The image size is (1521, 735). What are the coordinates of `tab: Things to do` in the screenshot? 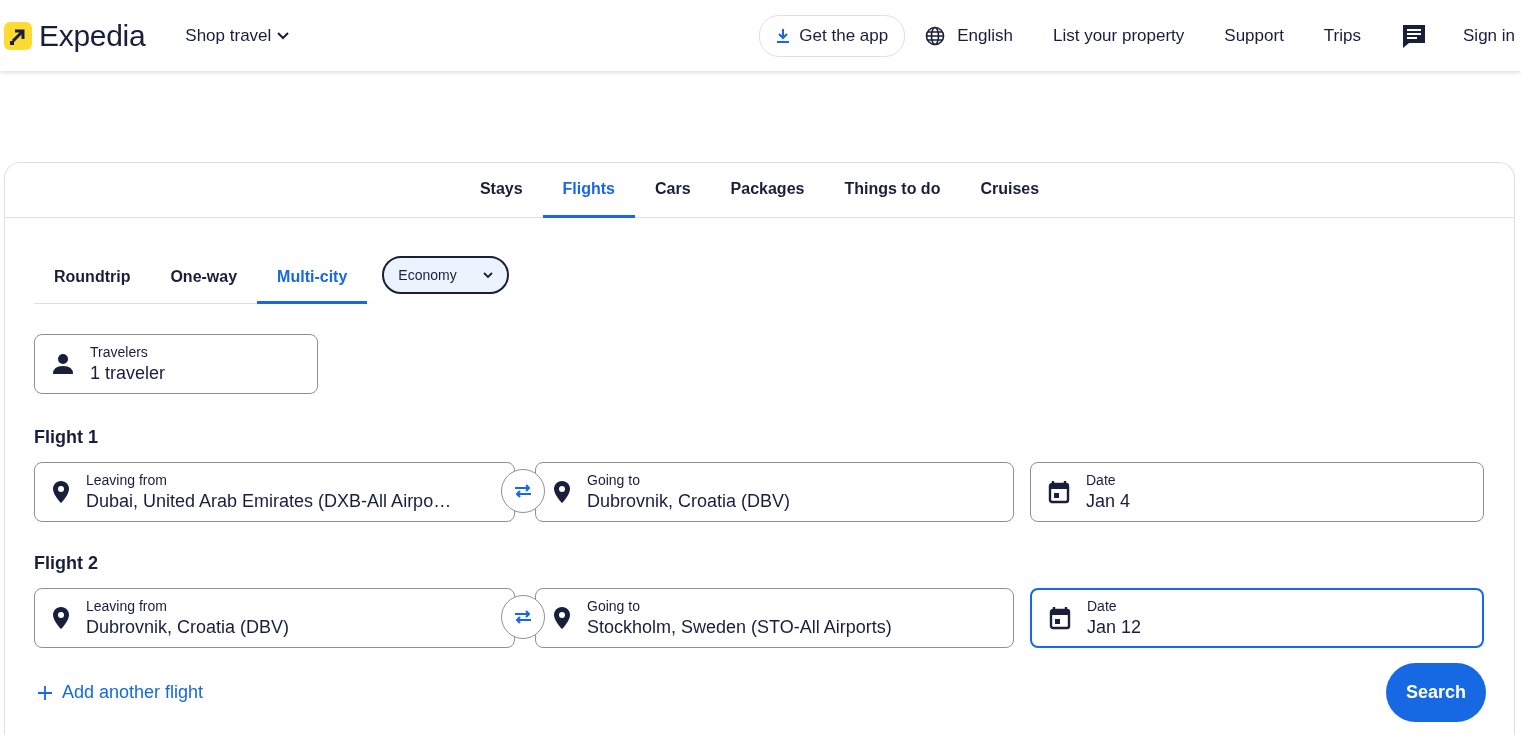 It's located at (892, 190).